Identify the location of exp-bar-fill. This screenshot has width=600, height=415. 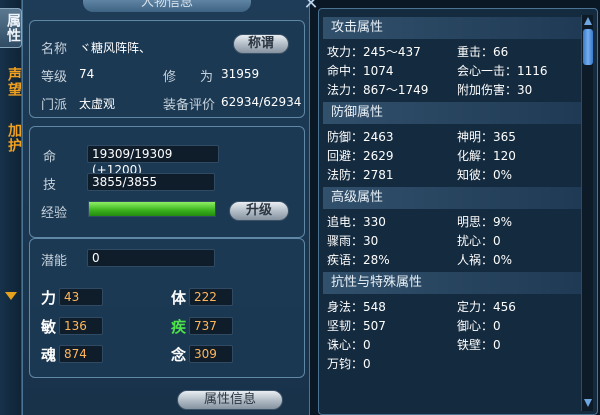
(152, 209).